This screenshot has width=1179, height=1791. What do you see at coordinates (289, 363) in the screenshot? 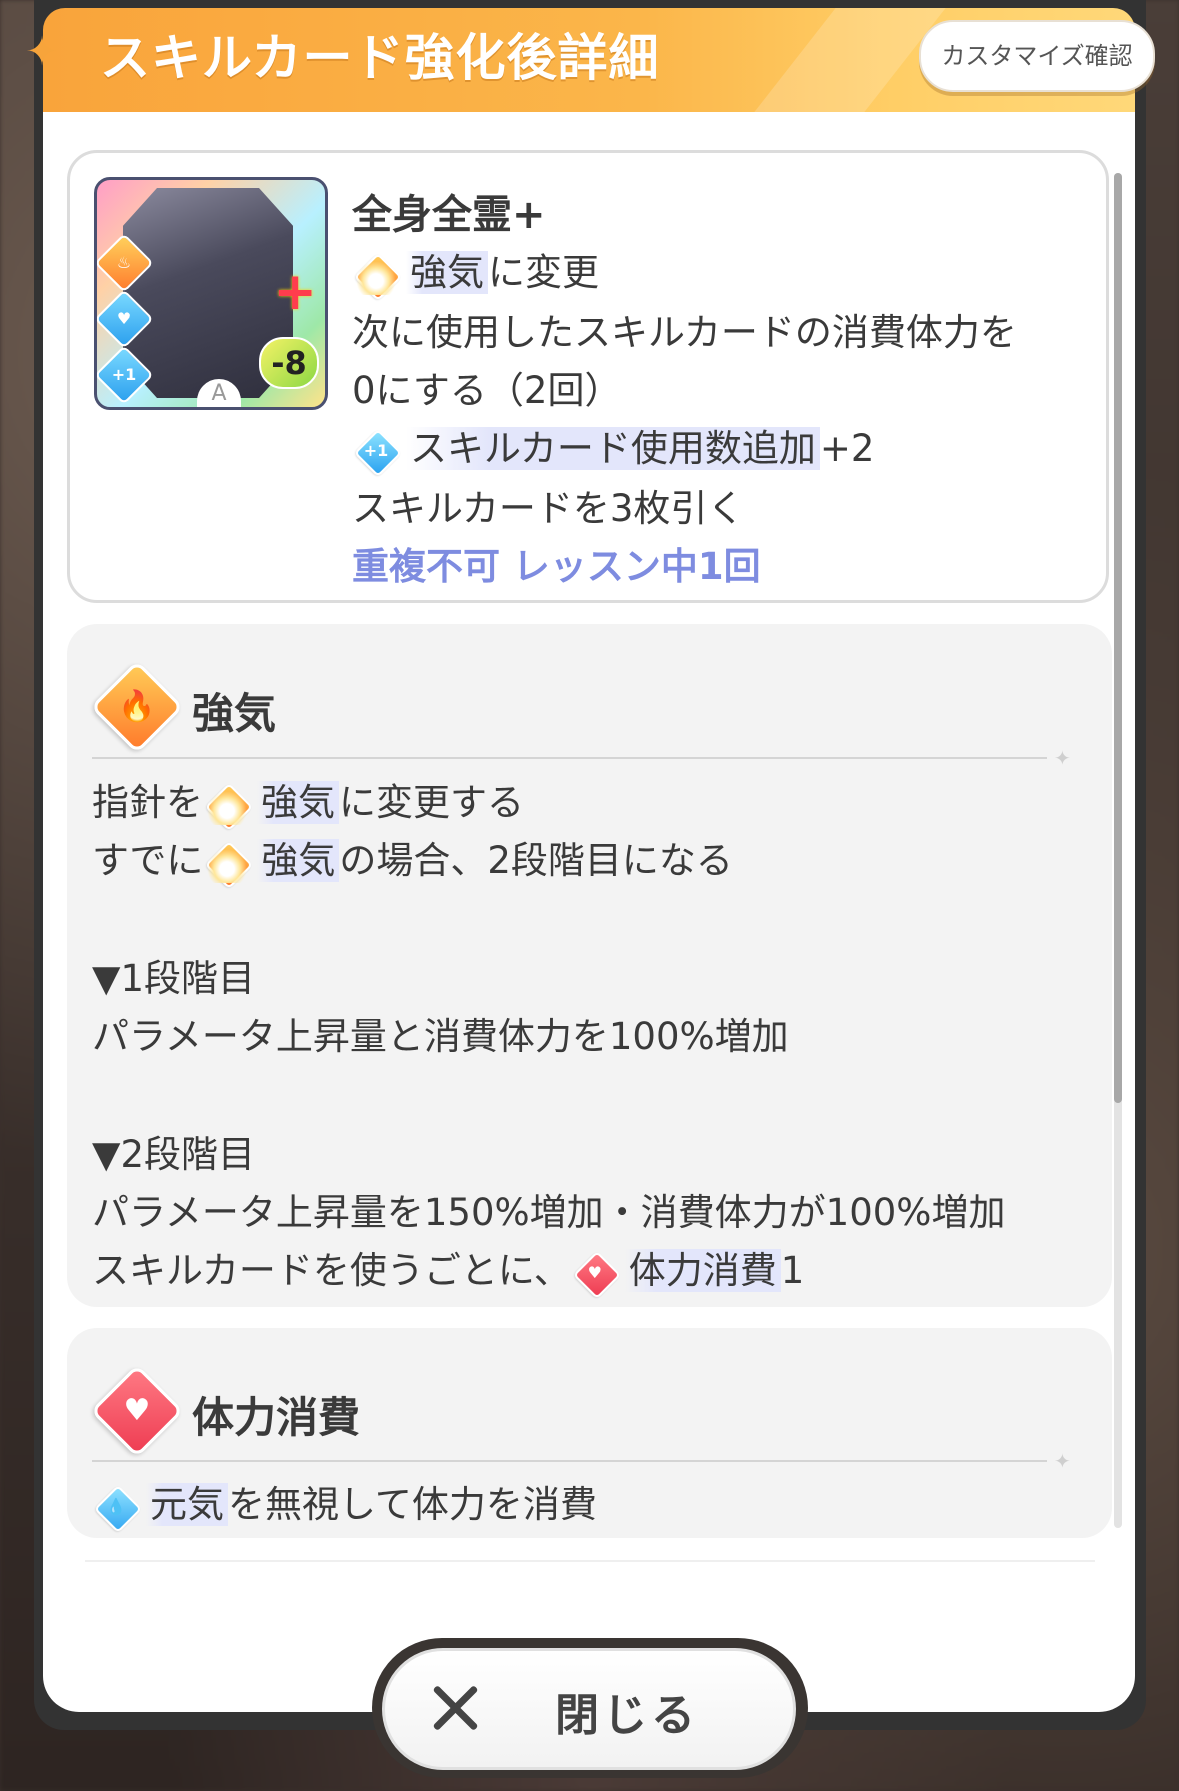
I see `cost-badge: -8` at bounding box center [289, 363].